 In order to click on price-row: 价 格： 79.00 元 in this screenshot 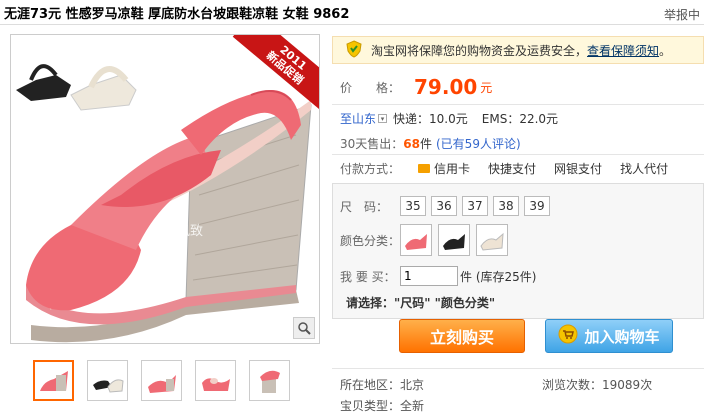, I will do `click(416, 87)`.